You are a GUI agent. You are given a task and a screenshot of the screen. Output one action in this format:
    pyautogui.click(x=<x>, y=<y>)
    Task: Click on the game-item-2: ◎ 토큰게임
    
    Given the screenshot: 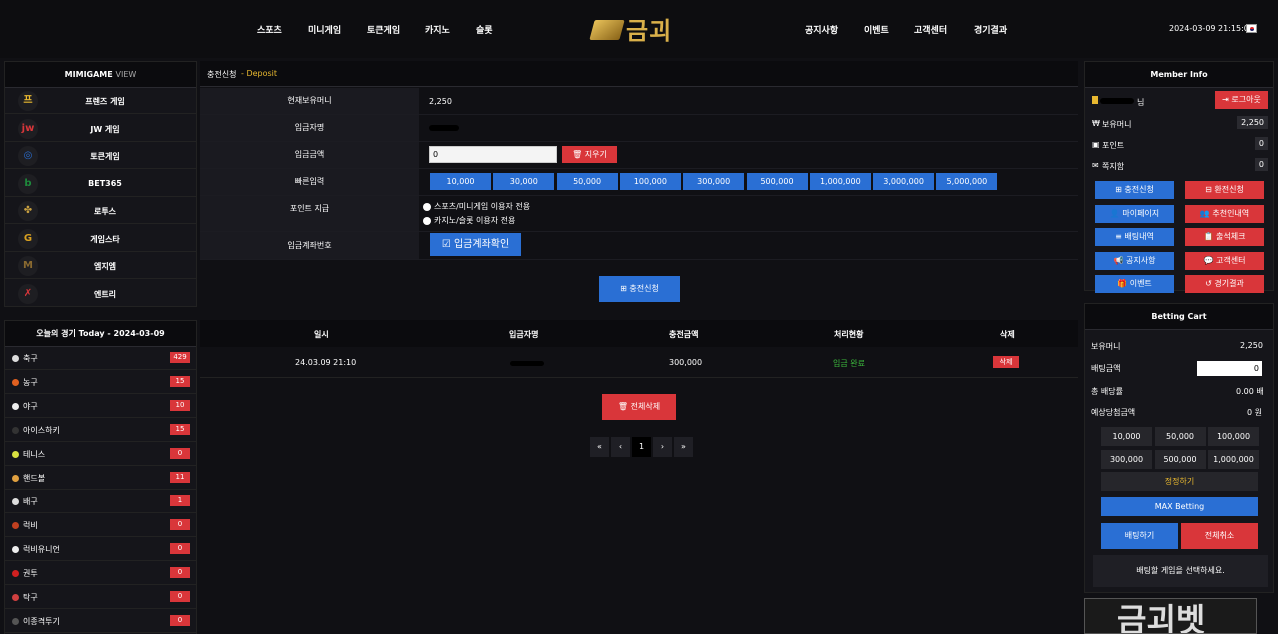 What is the action you would take?
    pyautogui.click(x=100, y=156)
    